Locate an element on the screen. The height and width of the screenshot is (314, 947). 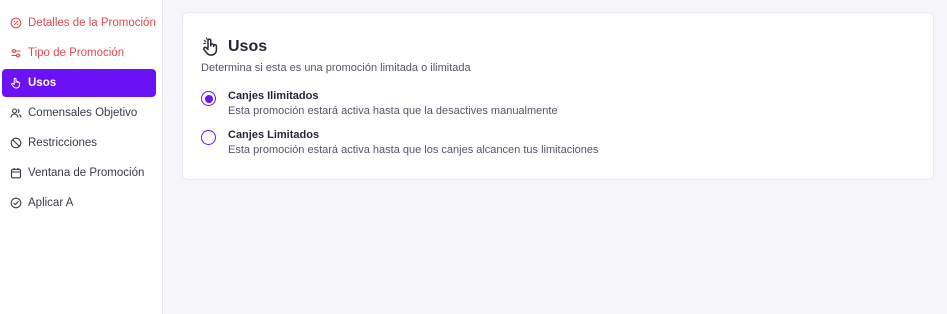
sidebar-item-label: Aplicar A is located at coordinates (51, 203).